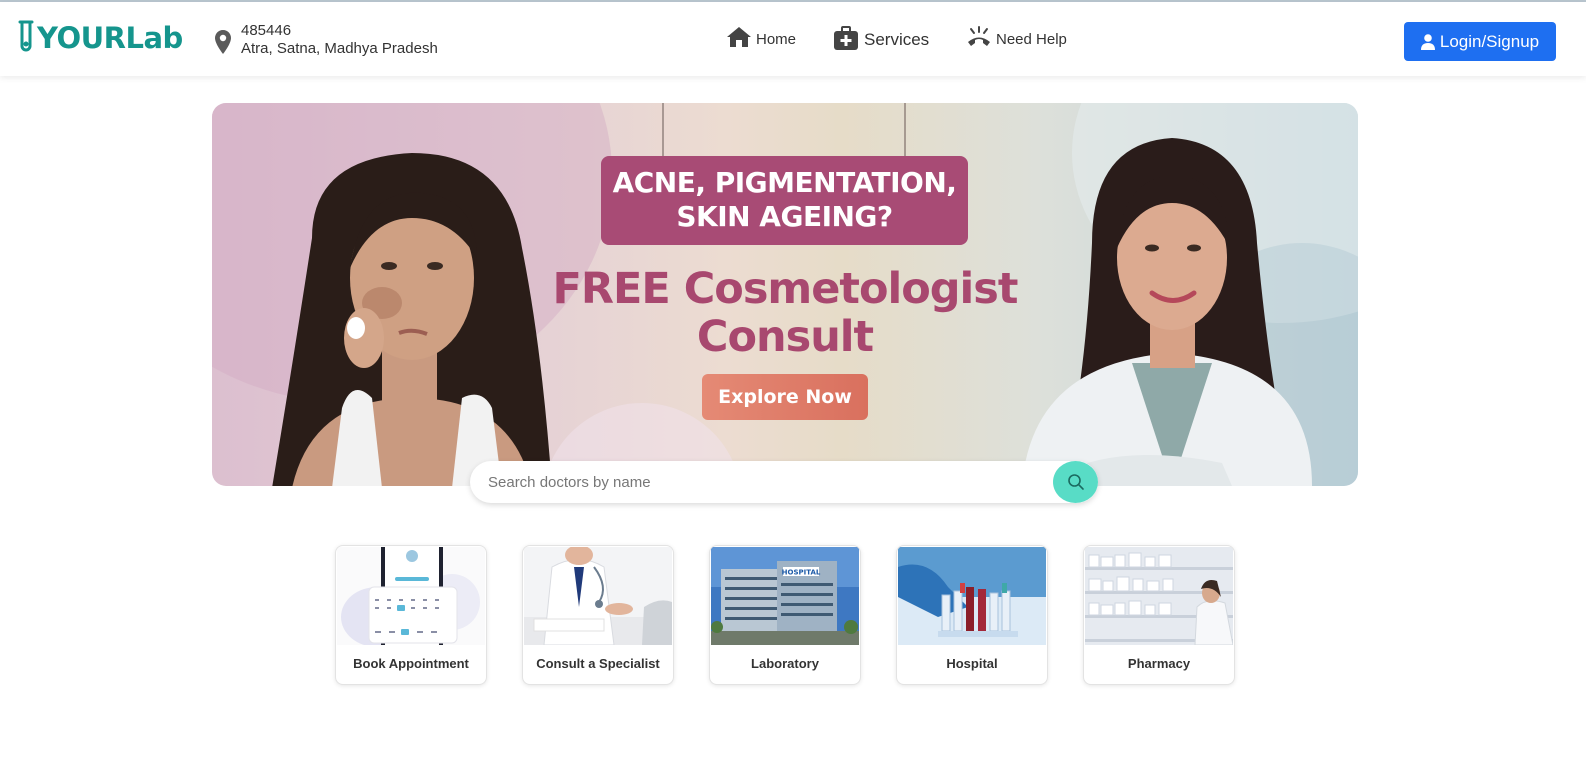 This screenshot has width=1586, height=775. I want to click on search-icon, so click(1075, 482).